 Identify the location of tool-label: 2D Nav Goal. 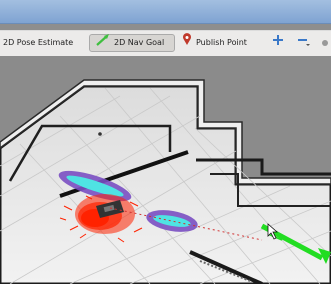
(139, 42).